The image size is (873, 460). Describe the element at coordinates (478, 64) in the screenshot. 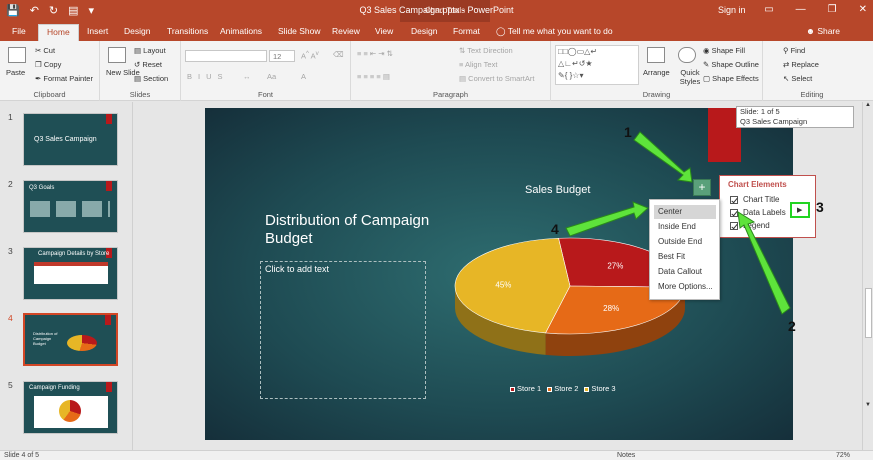

I see `align-text-button: ≡ Align Text` at that location.